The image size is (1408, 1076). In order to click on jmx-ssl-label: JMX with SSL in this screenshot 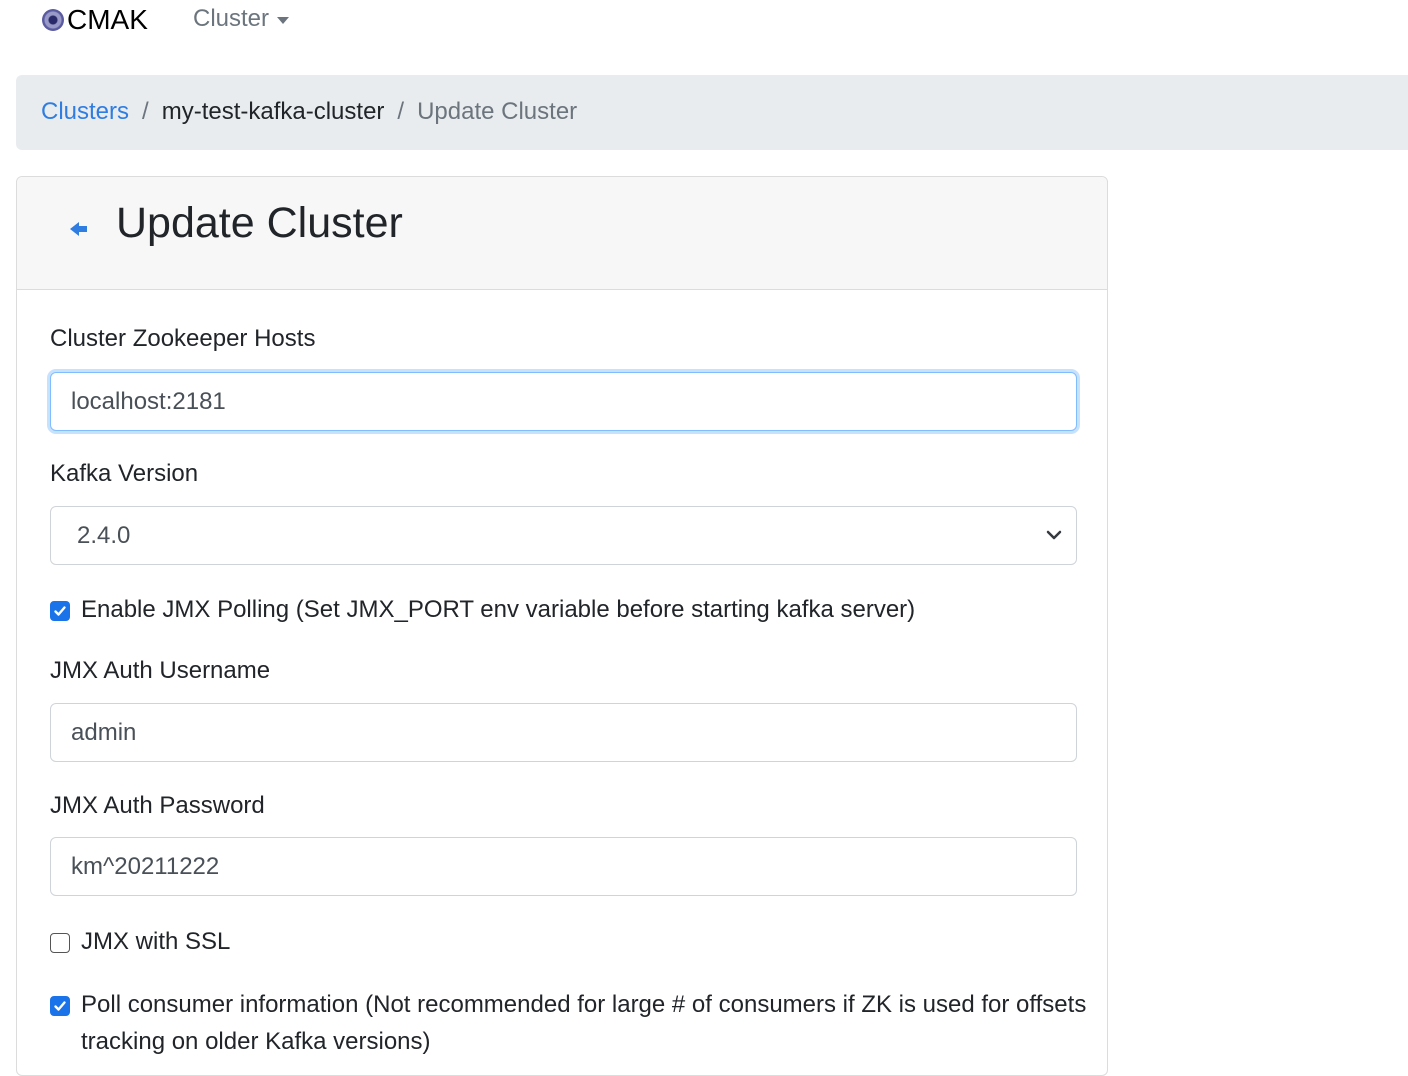, I will do `click(156, 941)`.